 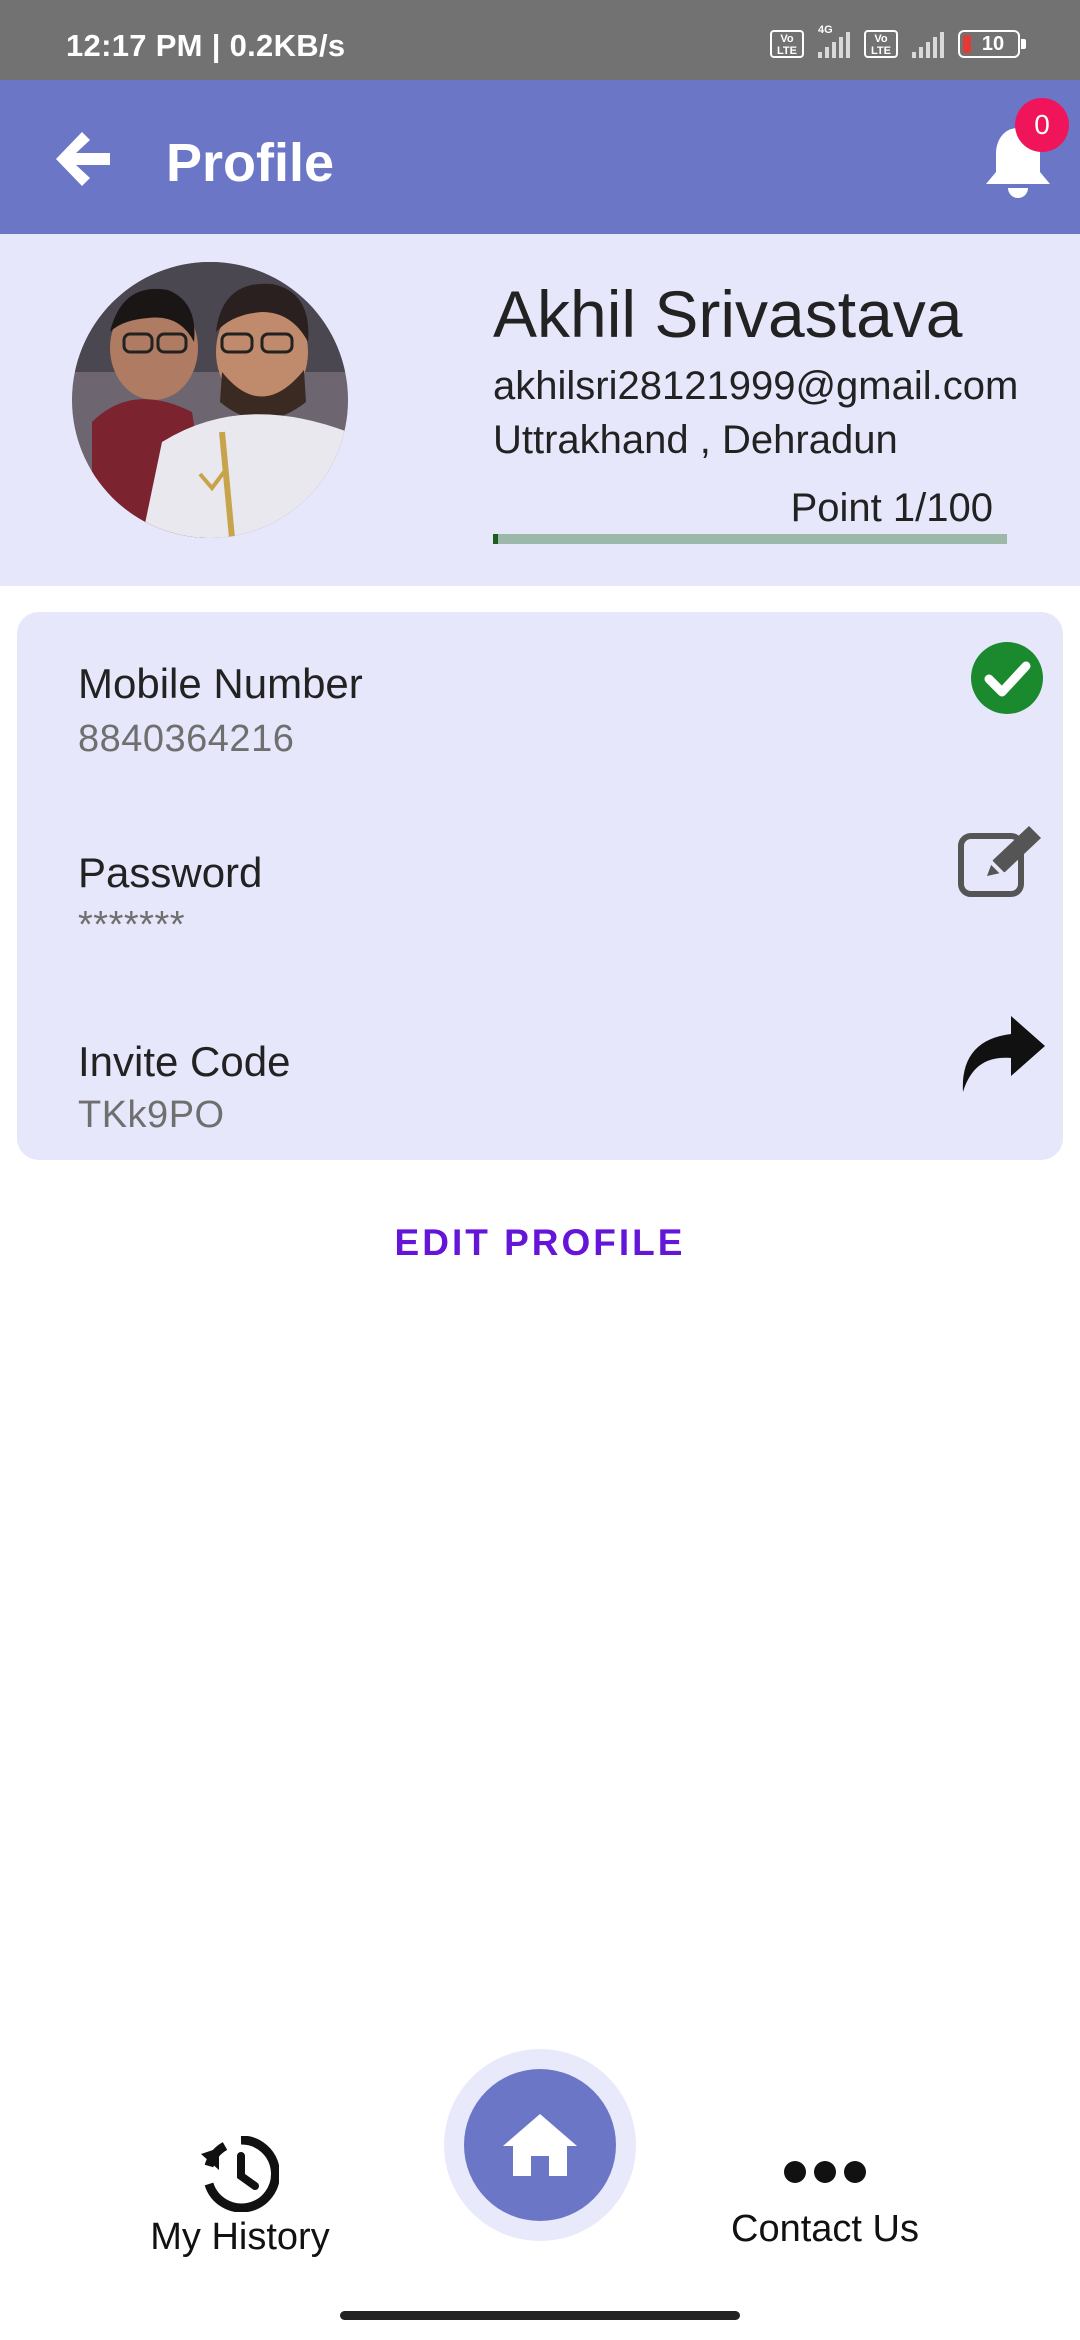 I want to click on points-progress-bar, so click(x=750, y=539).